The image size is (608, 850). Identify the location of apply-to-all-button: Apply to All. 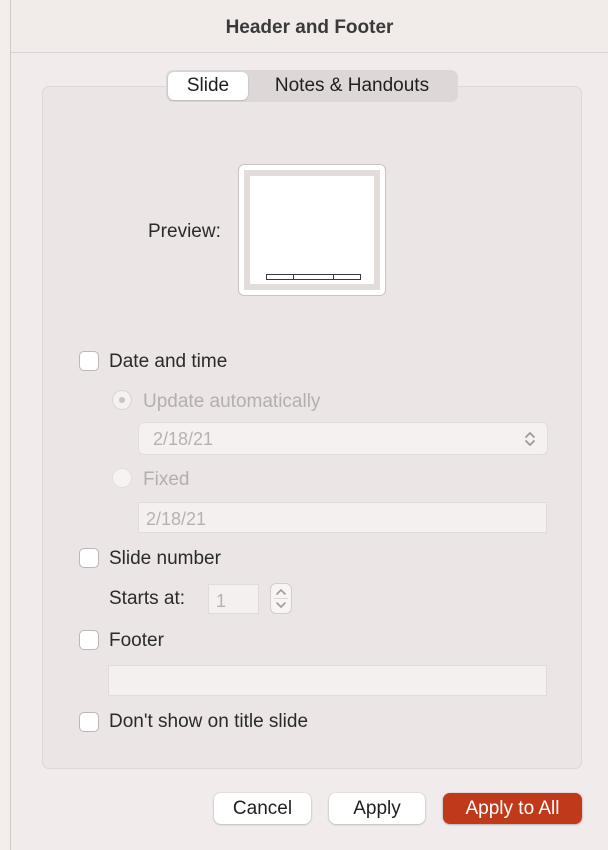
(512, 808).